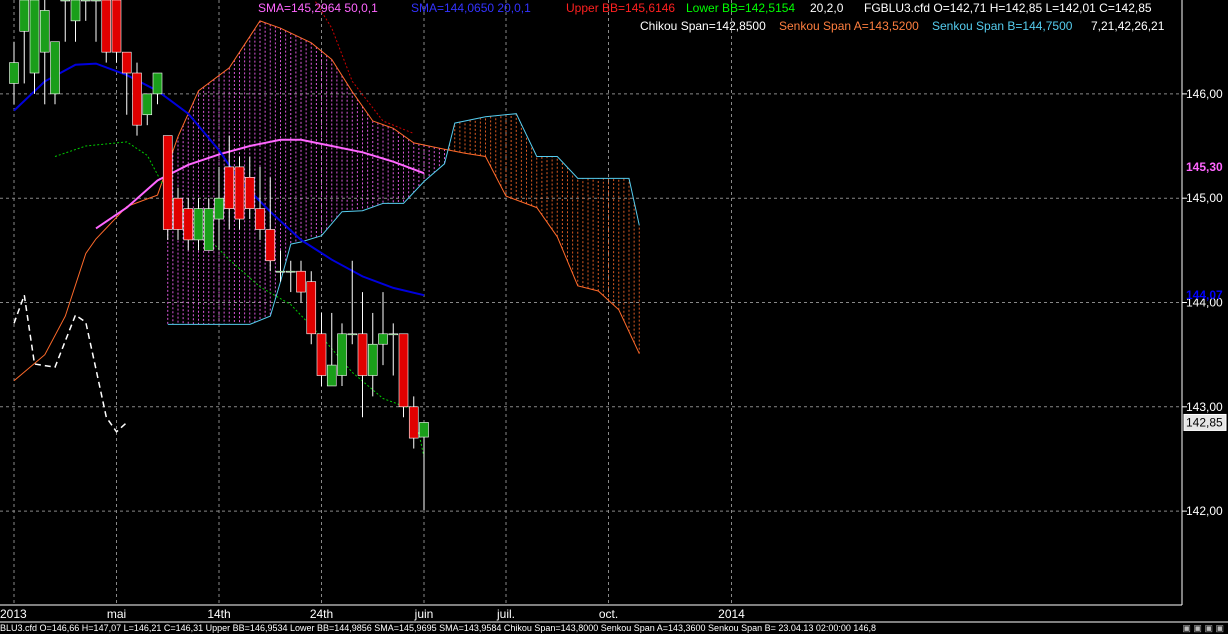 The width and height of the screenshot is (1228, 634). I want to click on status-icons: ▣ ▣ ▣ ▣, so click(1203, 628).